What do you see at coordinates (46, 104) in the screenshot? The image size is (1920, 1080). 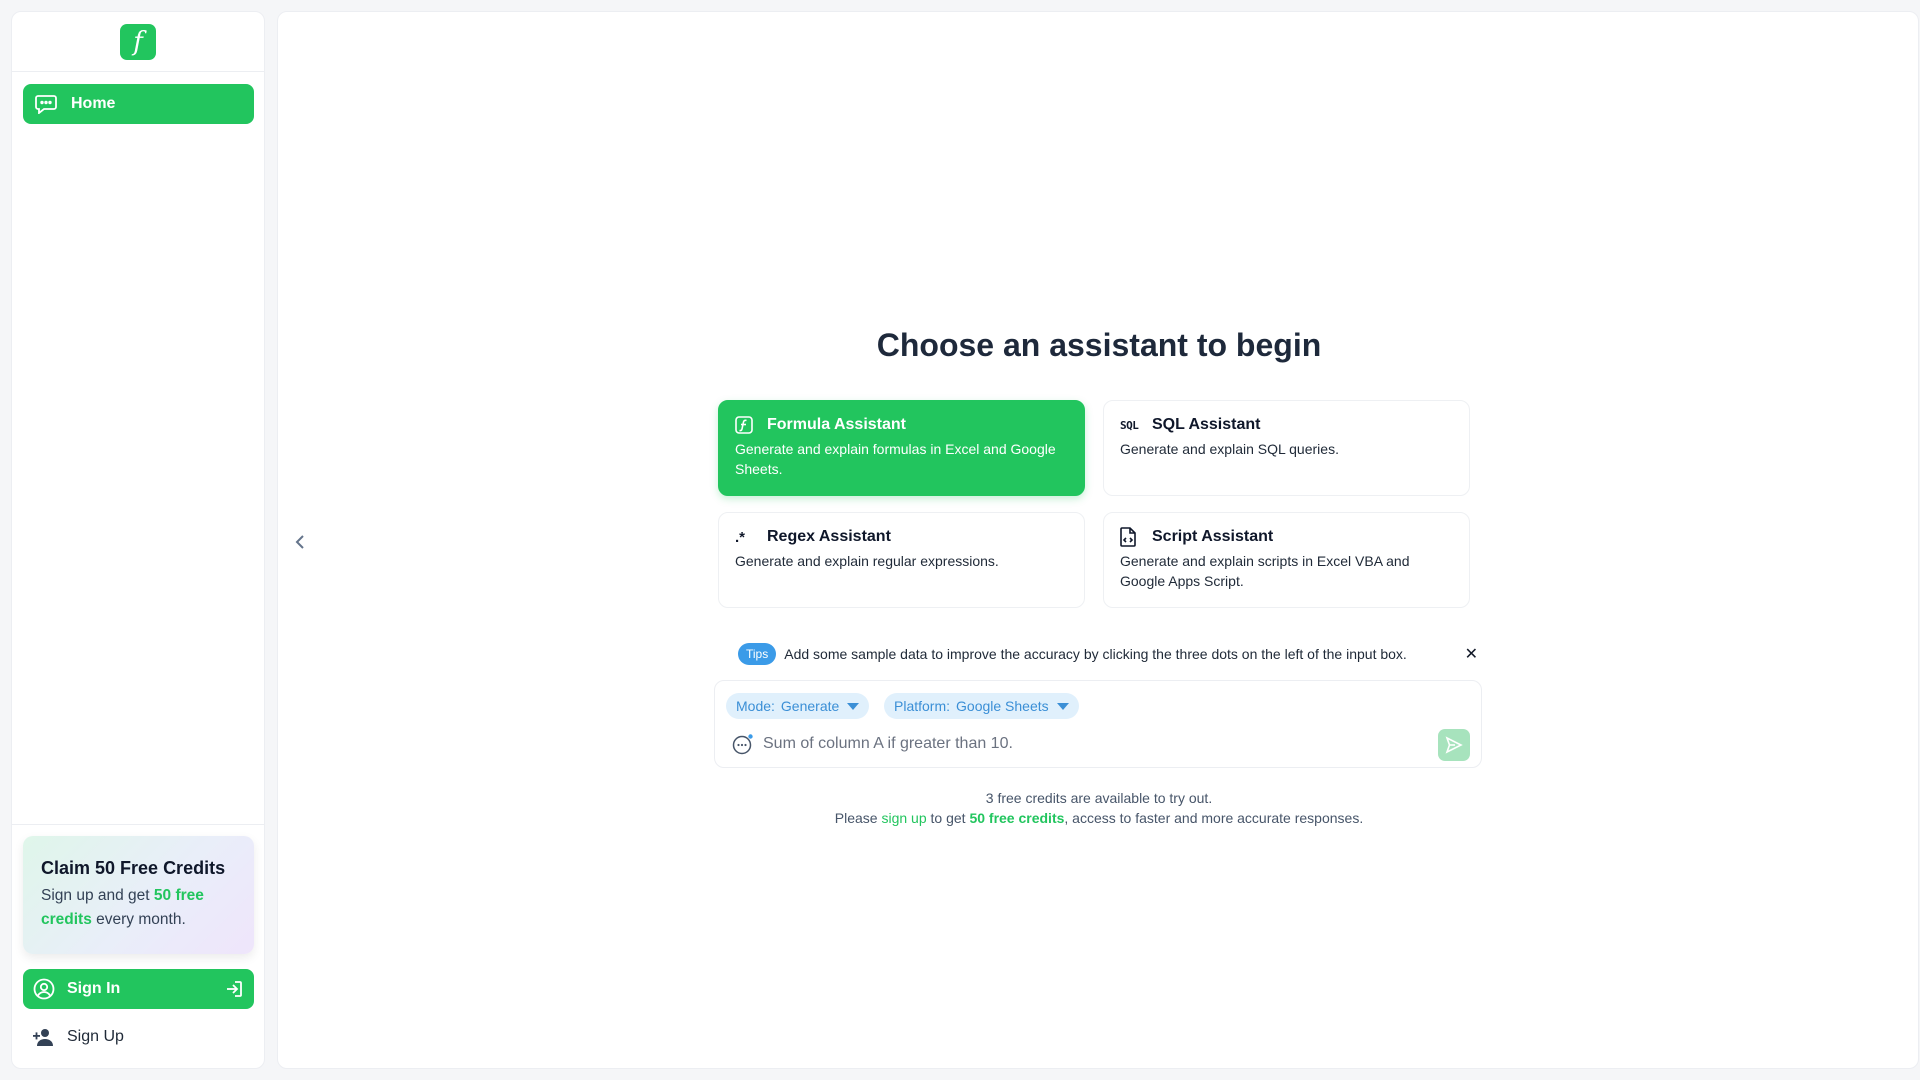 I see `chat-icon` at bounding box center [46, 104].